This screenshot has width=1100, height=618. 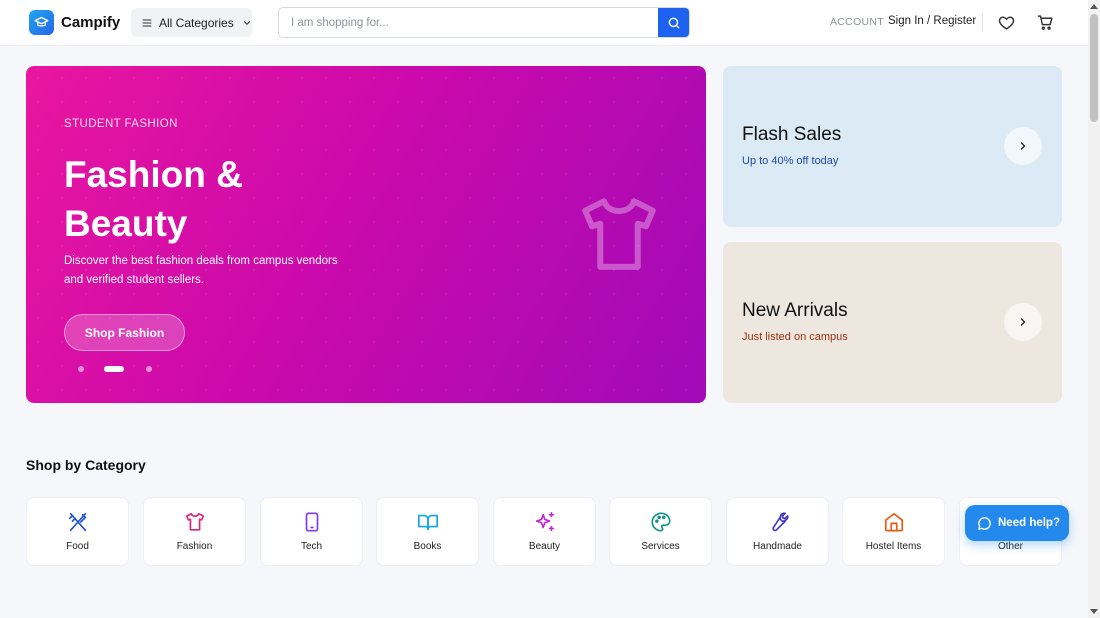 What do you see at coordinates (427, 546) in the screenshot?
I see `category-label: Books` at bounding box center [427, 546].